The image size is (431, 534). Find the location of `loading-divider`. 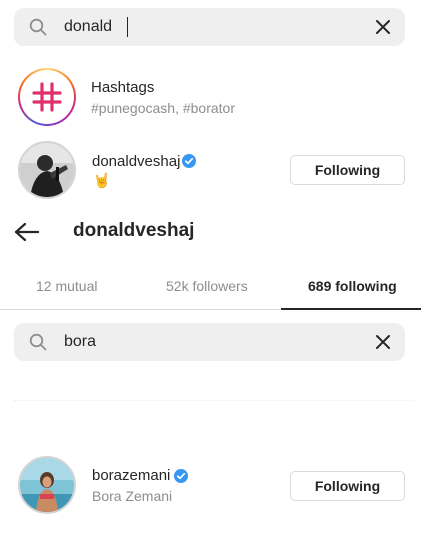

loading-divider is located at coordinates (214, 400).